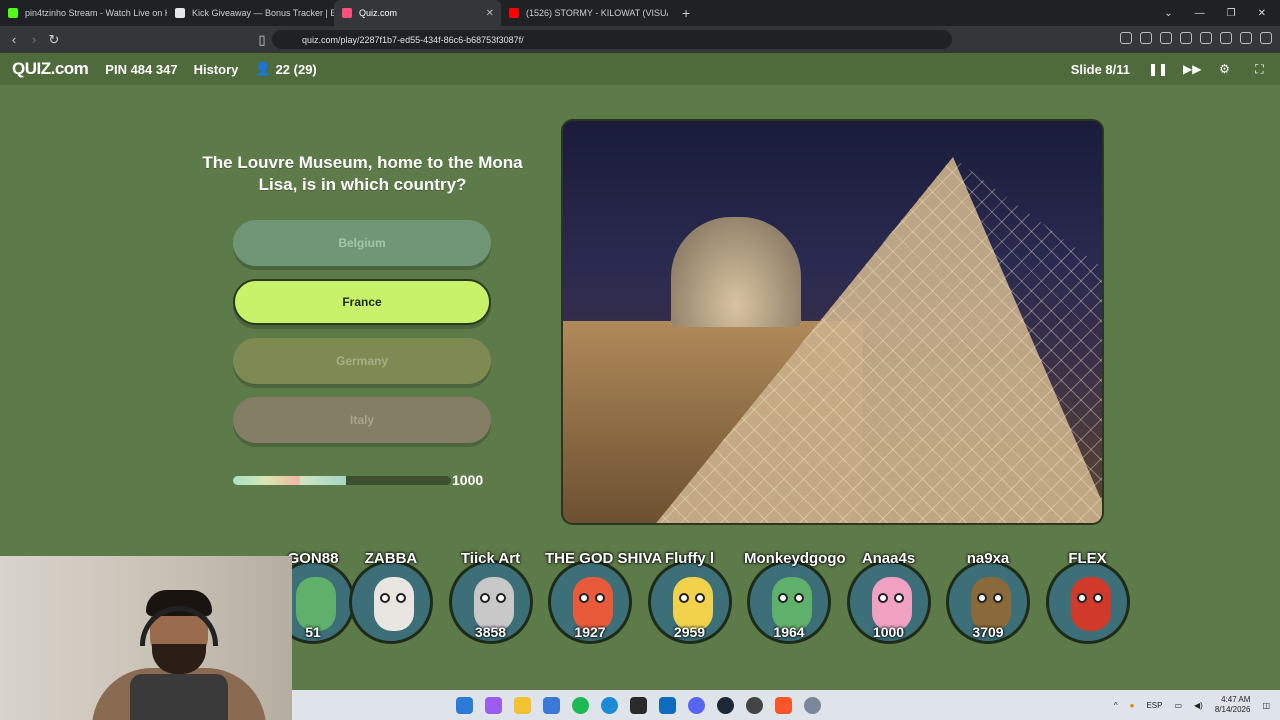 The height and width of the screenshot is (720, 1280). What do you see at coordinates (609, 705) in the screenshot?
I see `edge-icon` at bounding box center [609, 705].